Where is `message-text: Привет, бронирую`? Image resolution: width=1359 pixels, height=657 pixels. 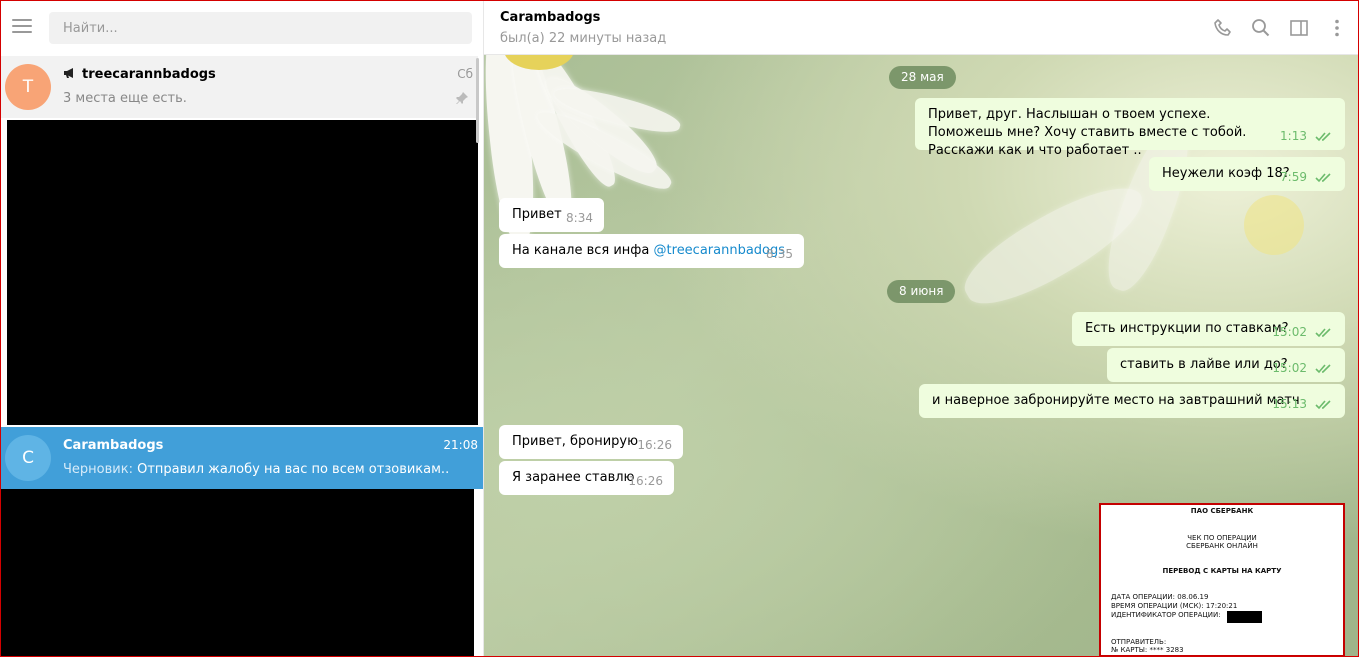 message-text: Привет, бронирую is located at coordinates (575, 441).